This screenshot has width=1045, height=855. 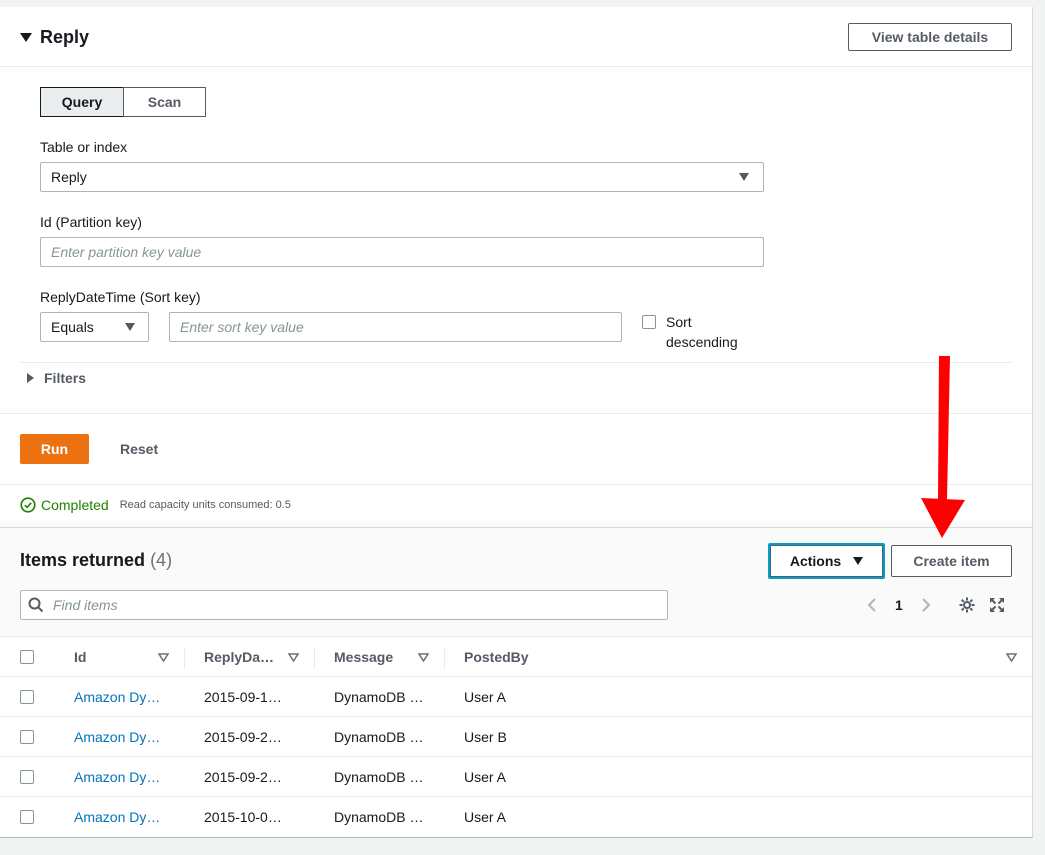 What do you see at coordinates (65, 378) in the screenshot?
I see `filters-label: Filters` at bounding box center [65, 378].